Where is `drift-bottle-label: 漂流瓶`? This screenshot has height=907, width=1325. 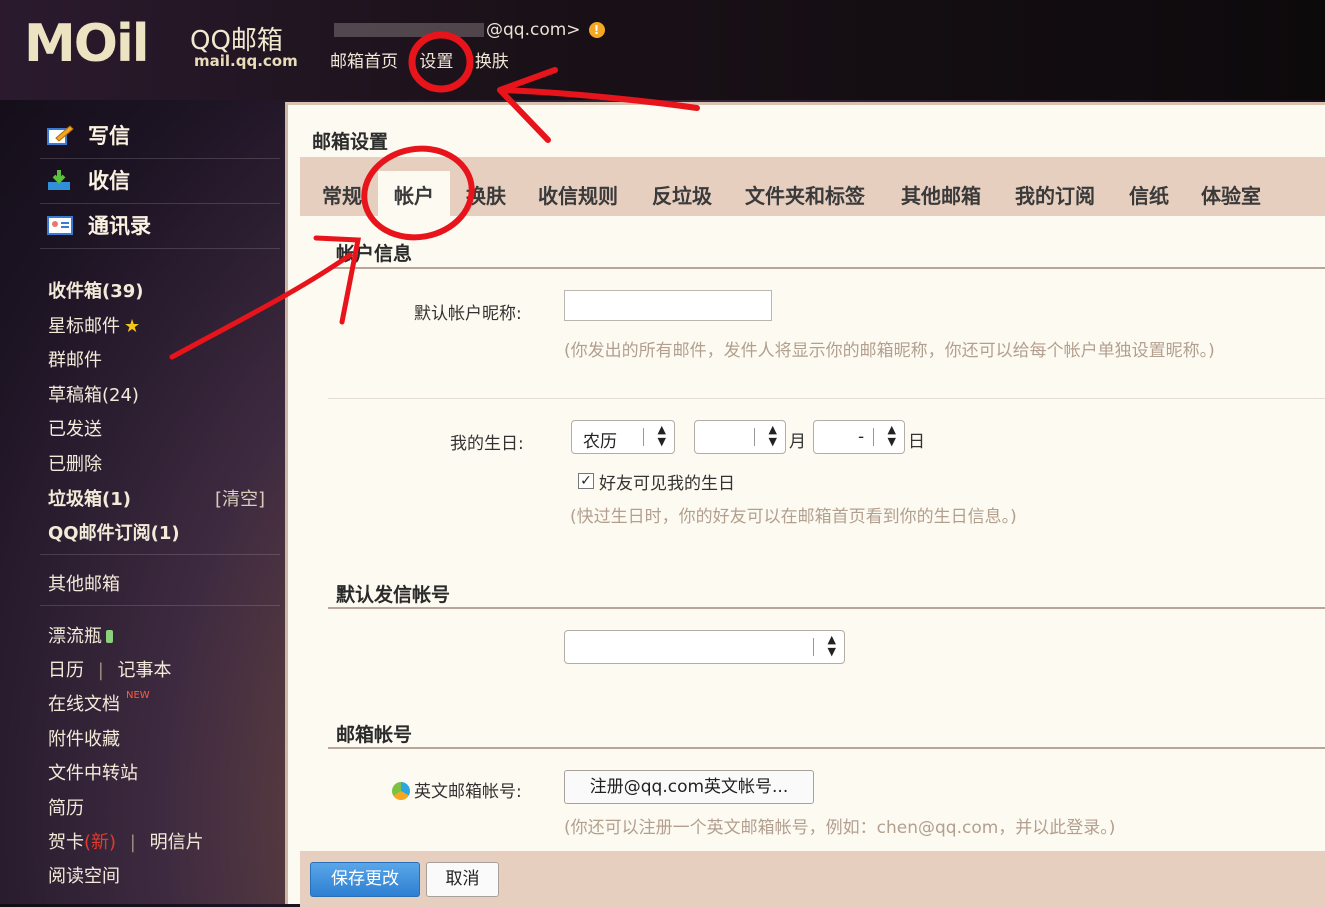
drift-bottle-label: 漂流瓶 is located at coordinates (75, 636).